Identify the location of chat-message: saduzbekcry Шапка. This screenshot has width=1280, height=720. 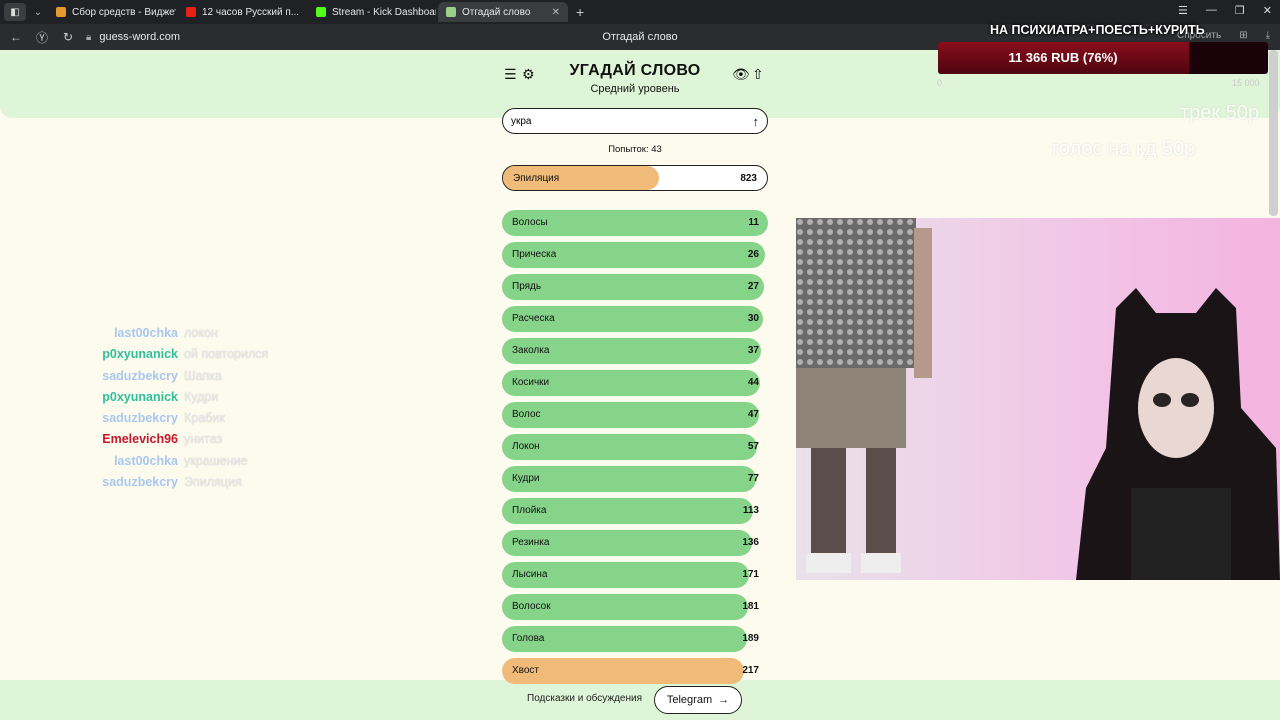
(203, 379).